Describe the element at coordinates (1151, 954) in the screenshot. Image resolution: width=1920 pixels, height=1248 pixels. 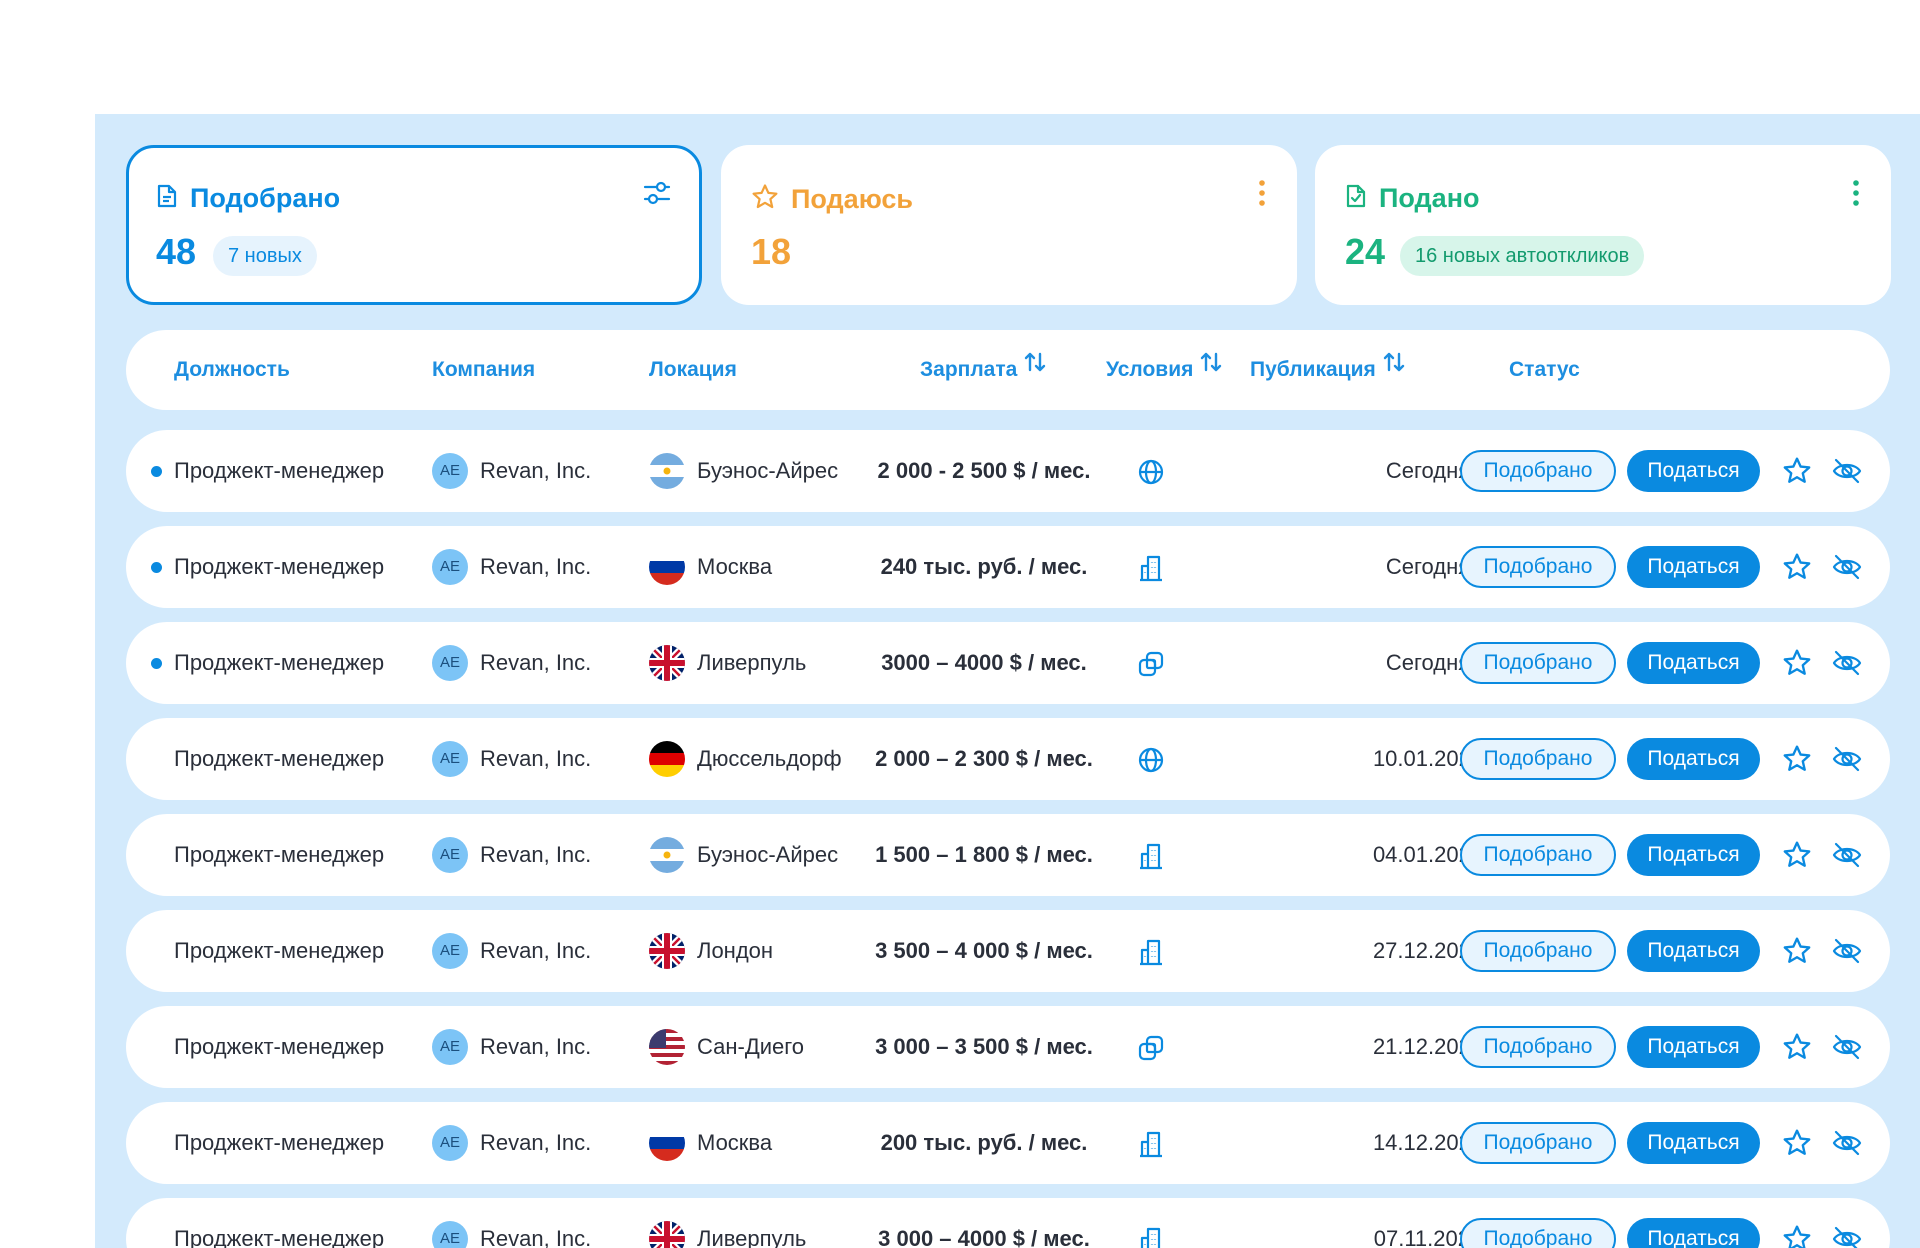
I see `office-building-icon` at that location.